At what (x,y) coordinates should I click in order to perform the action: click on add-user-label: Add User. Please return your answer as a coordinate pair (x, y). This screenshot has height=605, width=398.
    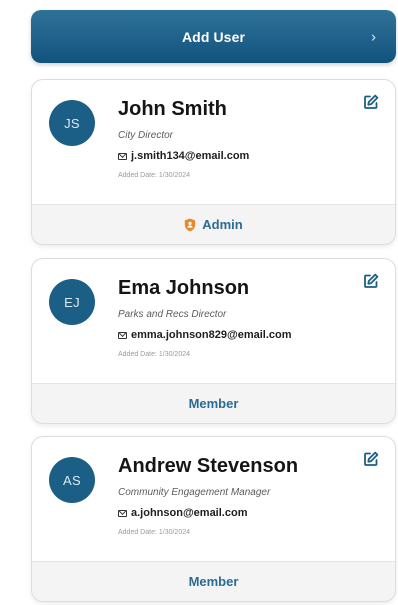
    Looking at the image, I should click on (213, 36).